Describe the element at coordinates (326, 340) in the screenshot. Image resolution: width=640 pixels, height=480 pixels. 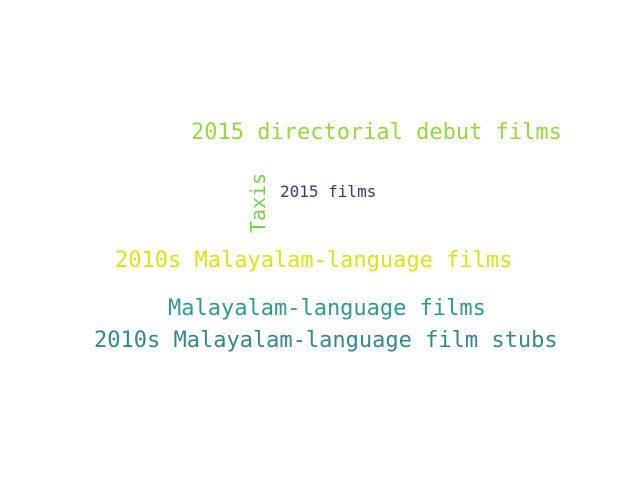
I see `word-2010s-malayalam-language-film-stubs: 2010s Malayalam-language film stubs` at that location.